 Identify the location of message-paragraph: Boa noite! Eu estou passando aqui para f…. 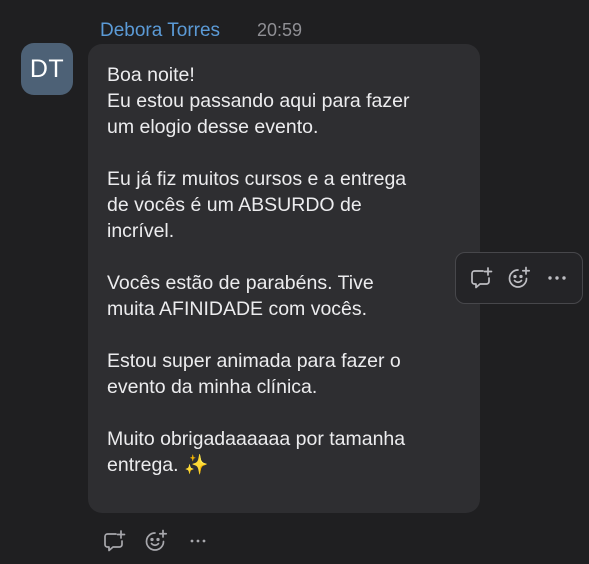
(258, 101).